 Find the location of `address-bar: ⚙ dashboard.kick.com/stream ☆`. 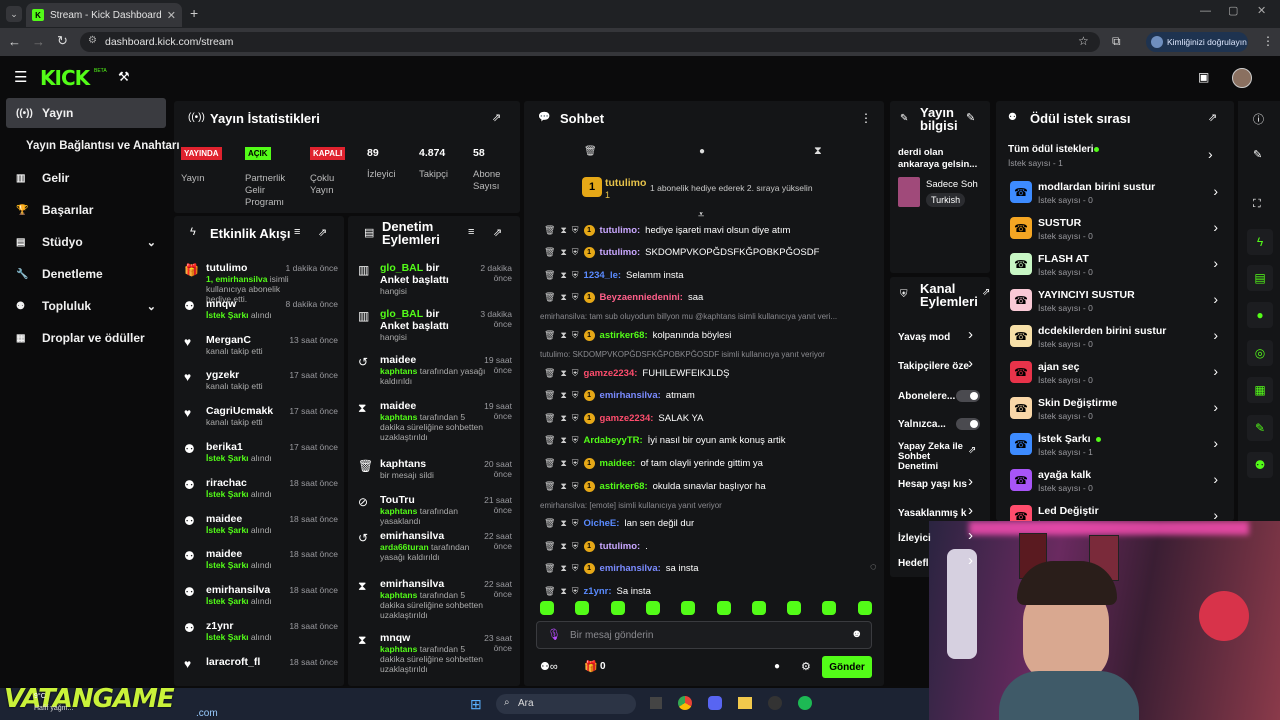

address-bar: ⚙ dashboard.kick.com/stream ☆ is located at coordinates (590, 42).